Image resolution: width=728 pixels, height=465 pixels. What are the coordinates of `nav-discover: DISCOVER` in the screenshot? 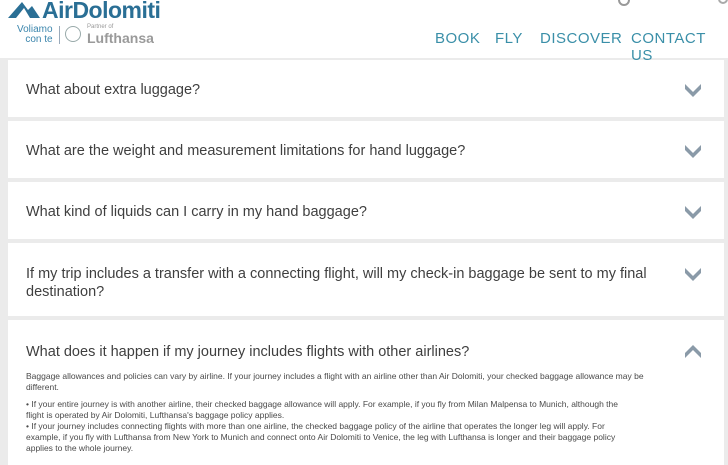 It's located at (581, 38).